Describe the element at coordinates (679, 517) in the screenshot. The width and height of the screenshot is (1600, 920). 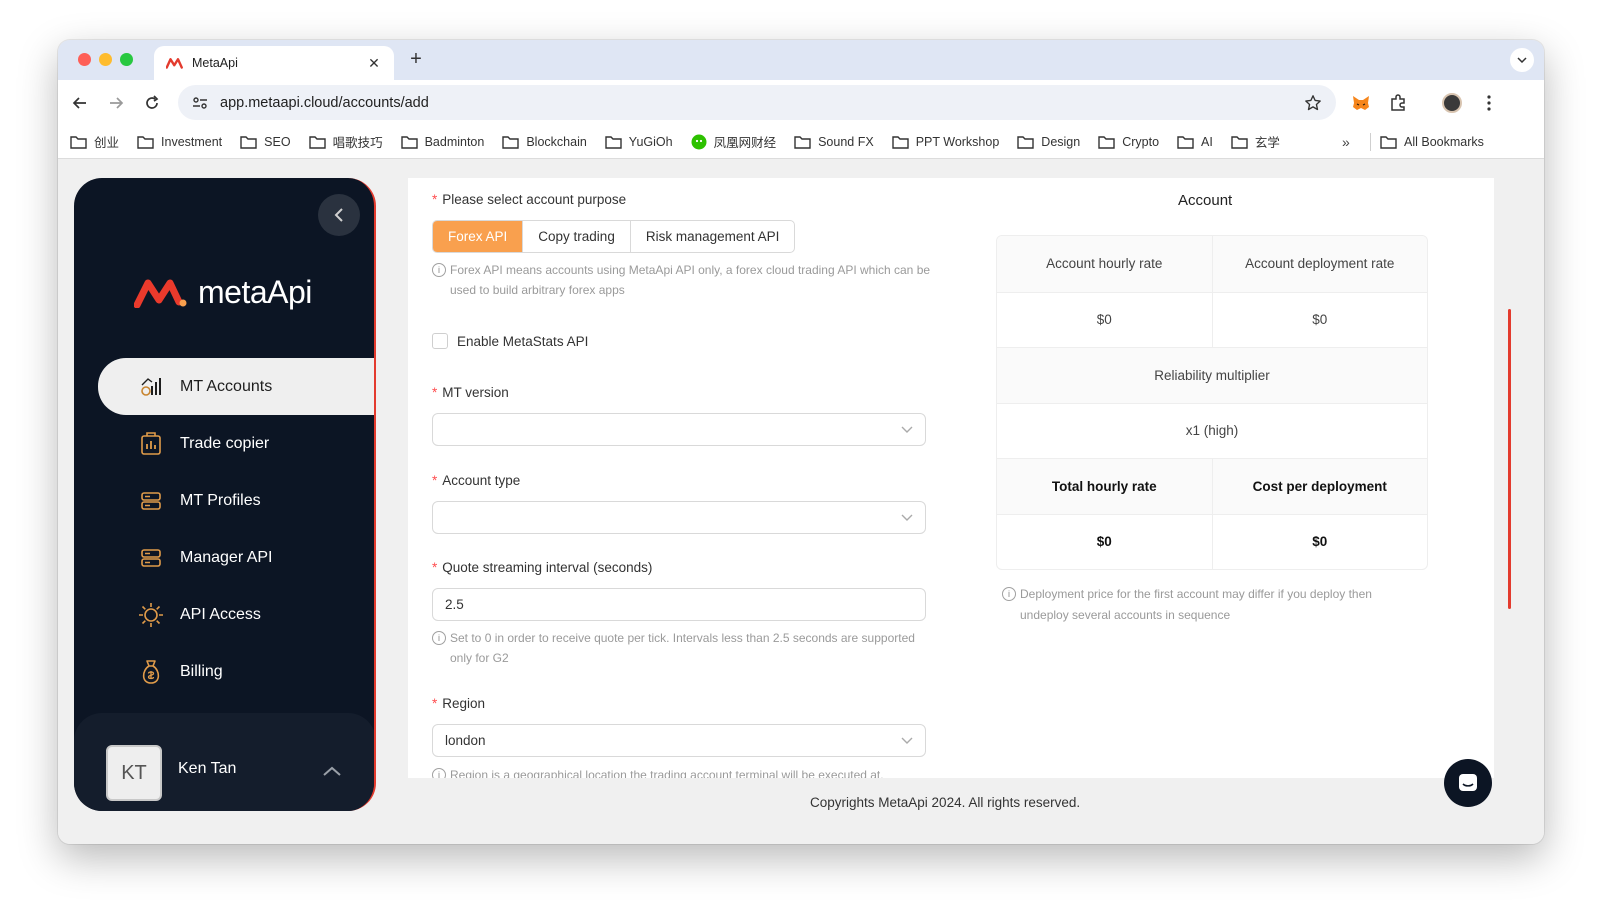
I see `account-type-select` at that location.